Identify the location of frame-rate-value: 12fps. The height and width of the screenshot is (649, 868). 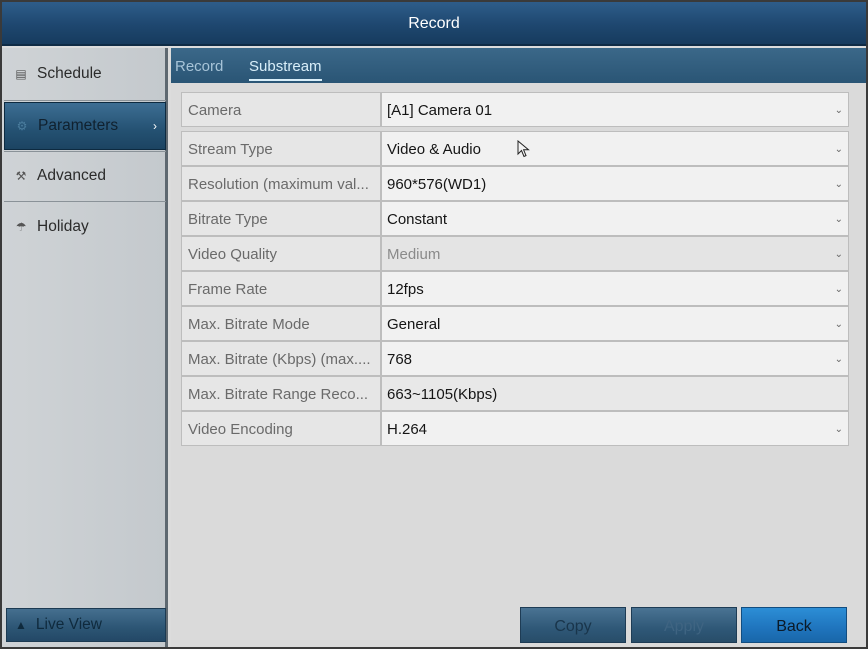
(405, 289).